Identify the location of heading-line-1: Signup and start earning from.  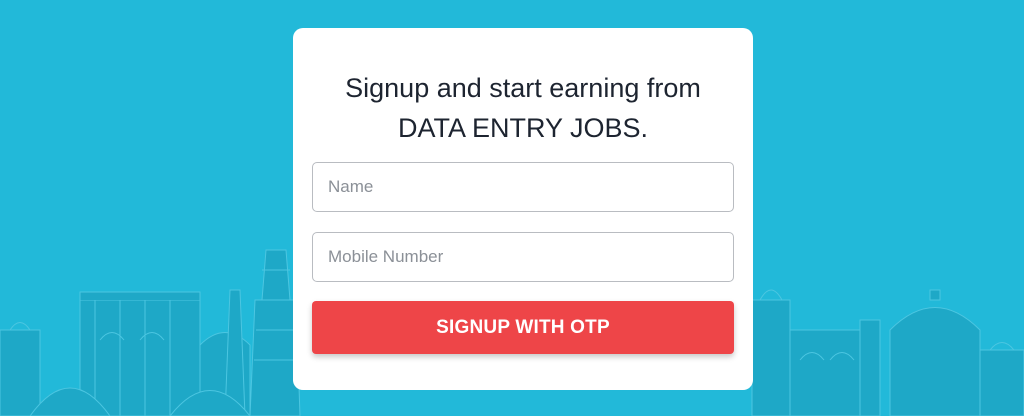
(523, 88).